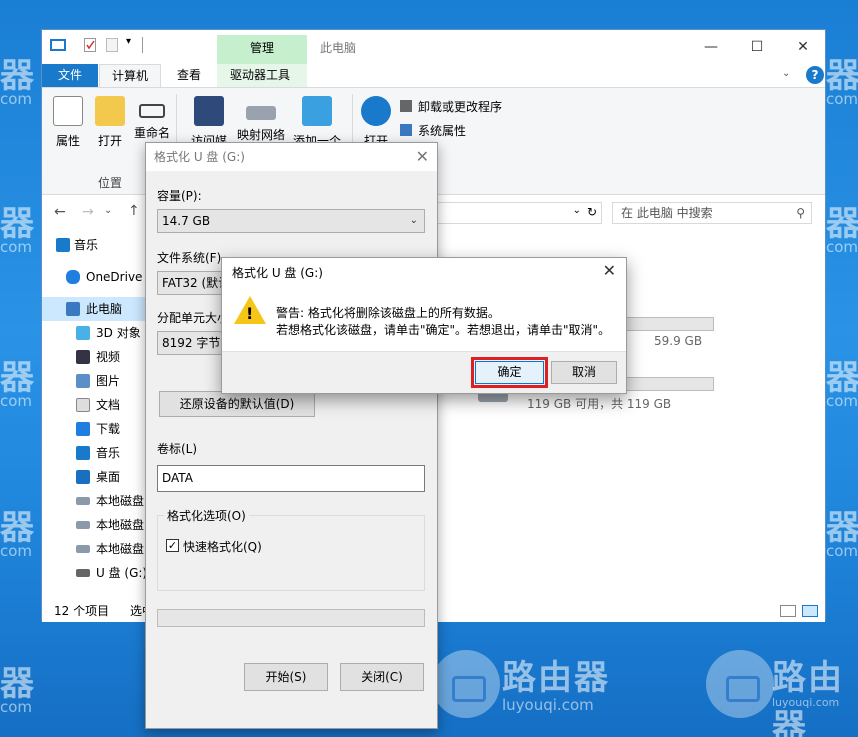  Describe the element at coordinates (114, 277) in the screenshot. I see `nav-item-label: OneDrive` at that location.